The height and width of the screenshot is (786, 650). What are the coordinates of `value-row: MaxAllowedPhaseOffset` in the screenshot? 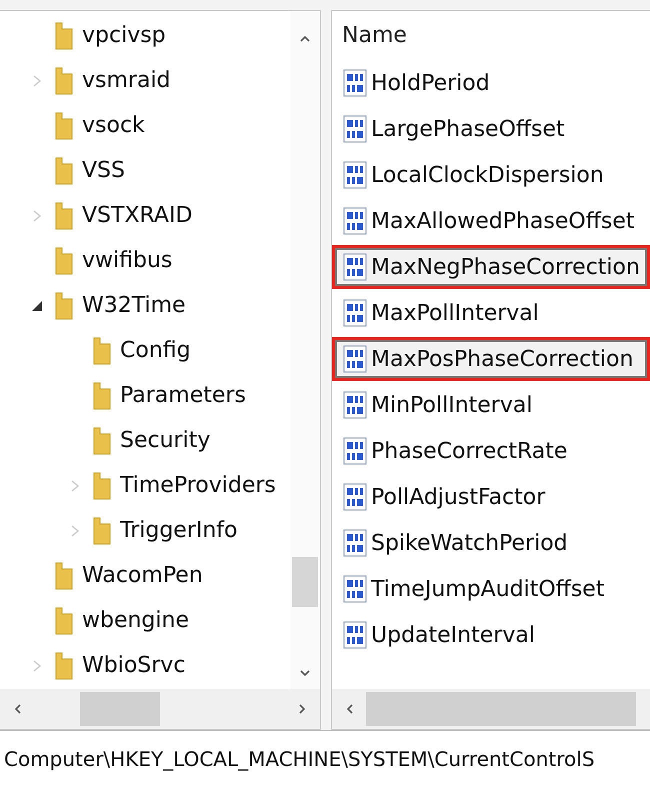 It's located at (491, 221).